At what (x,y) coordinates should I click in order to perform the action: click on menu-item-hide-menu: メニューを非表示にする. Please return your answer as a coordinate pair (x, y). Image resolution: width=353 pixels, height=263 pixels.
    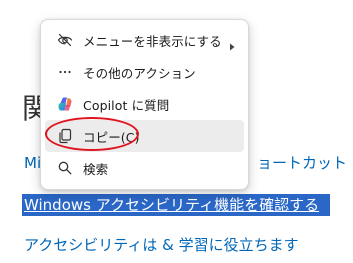
    Looking at the image, I should click on (144, 40).